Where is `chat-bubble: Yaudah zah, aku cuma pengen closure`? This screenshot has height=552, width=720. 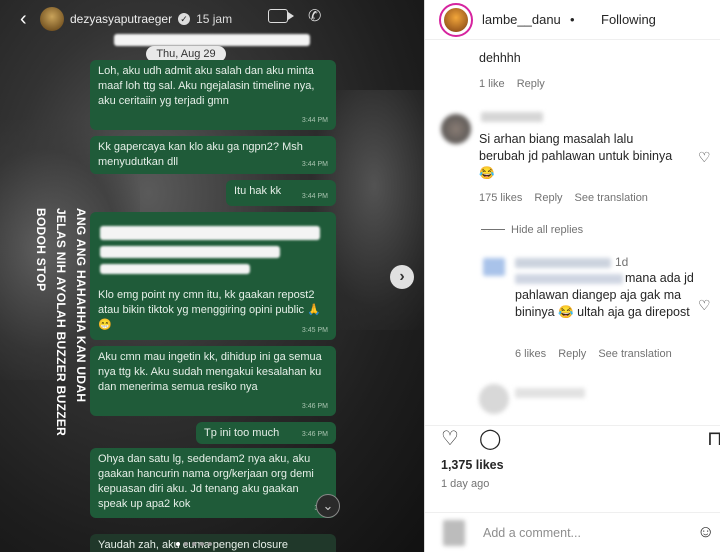 chat-bubble: Yaudah zah, aku cuma pengen closure is located at coordinates (213, 543).